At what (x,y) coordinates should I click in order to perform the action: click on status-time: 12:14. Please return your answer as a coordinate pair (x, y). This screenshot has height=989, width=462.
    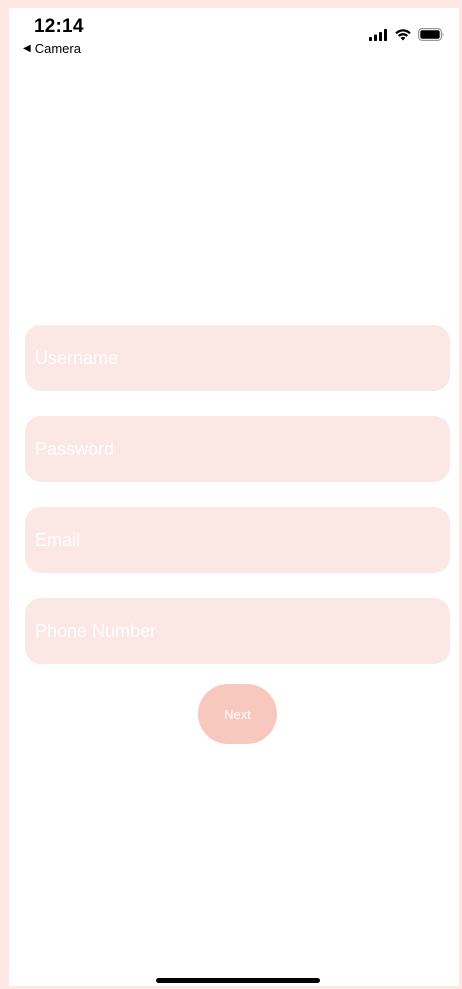
    Looking at the image, I should click on (59, 26).